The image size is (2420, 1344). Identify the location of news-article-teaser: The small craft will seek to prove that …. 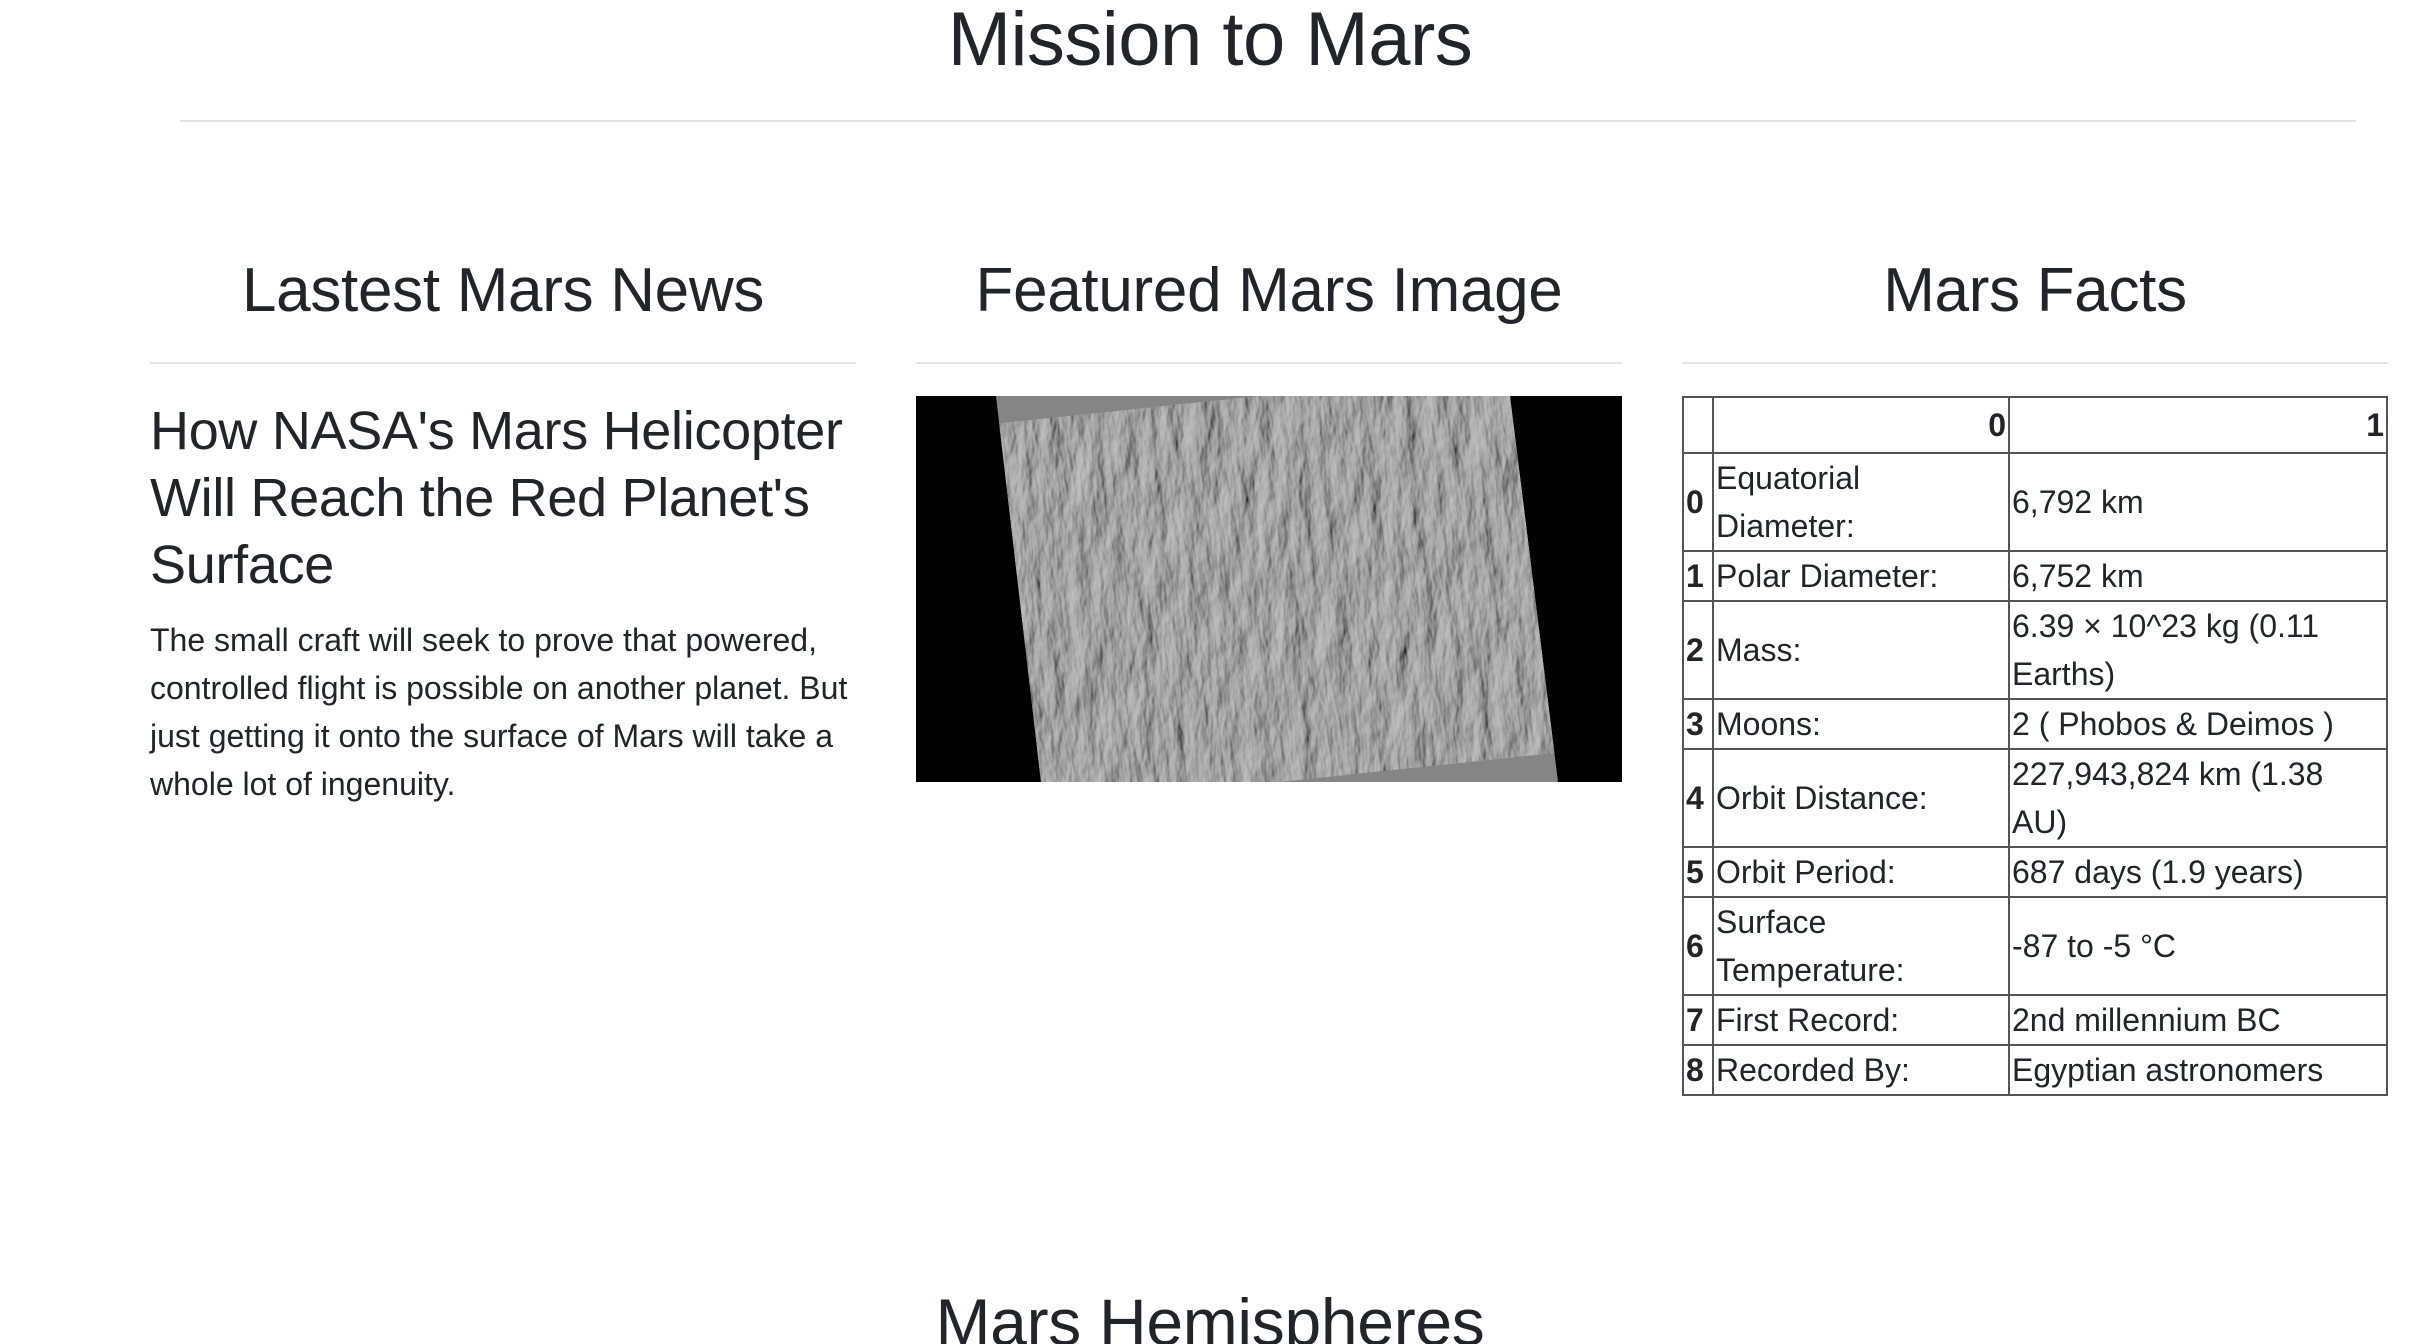
(499, 712).